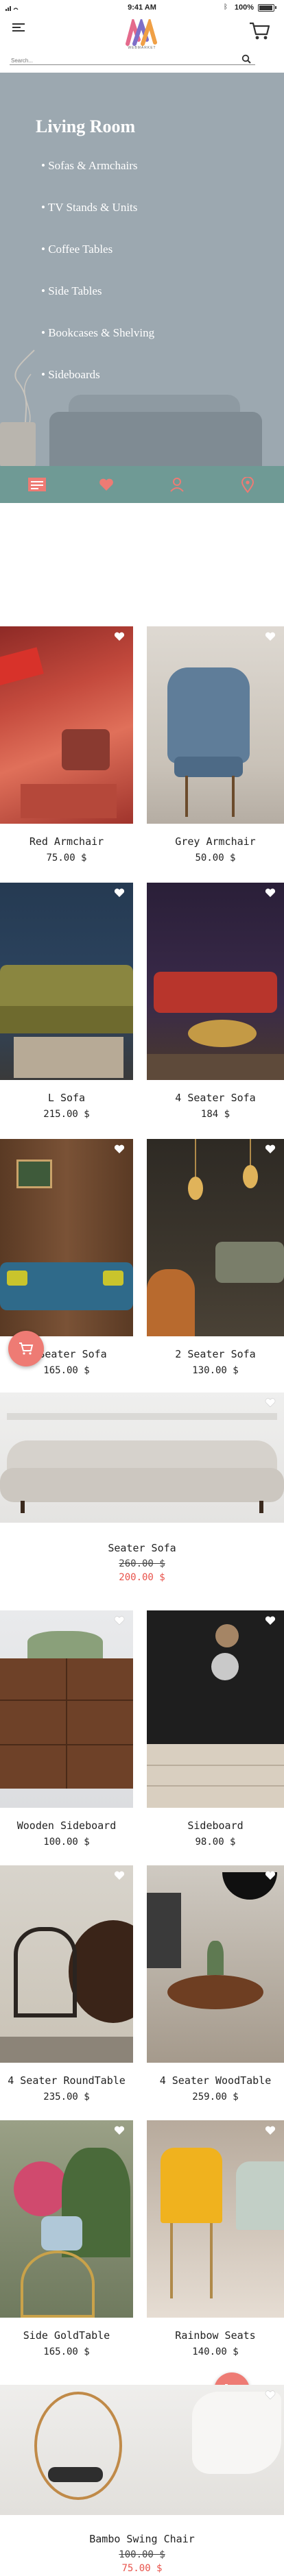  Describe the element at coordinates (216, 1843) in the screenshot. I see `product-price: 98.00 $` at that location.